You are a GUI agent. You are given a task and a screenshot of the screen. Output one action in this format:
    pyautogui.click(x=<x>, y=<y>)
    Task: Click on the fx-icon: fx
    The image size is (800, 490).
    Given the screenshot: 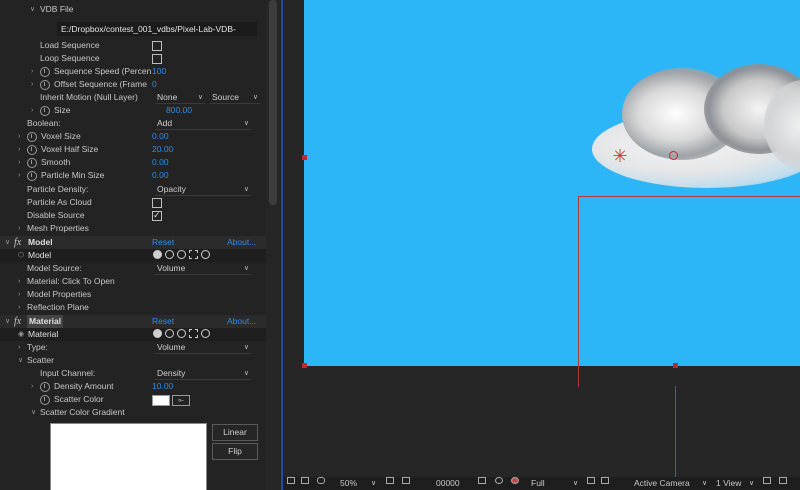 What is the action you would take?
    pyautogui.click(x=17, y=242)
    